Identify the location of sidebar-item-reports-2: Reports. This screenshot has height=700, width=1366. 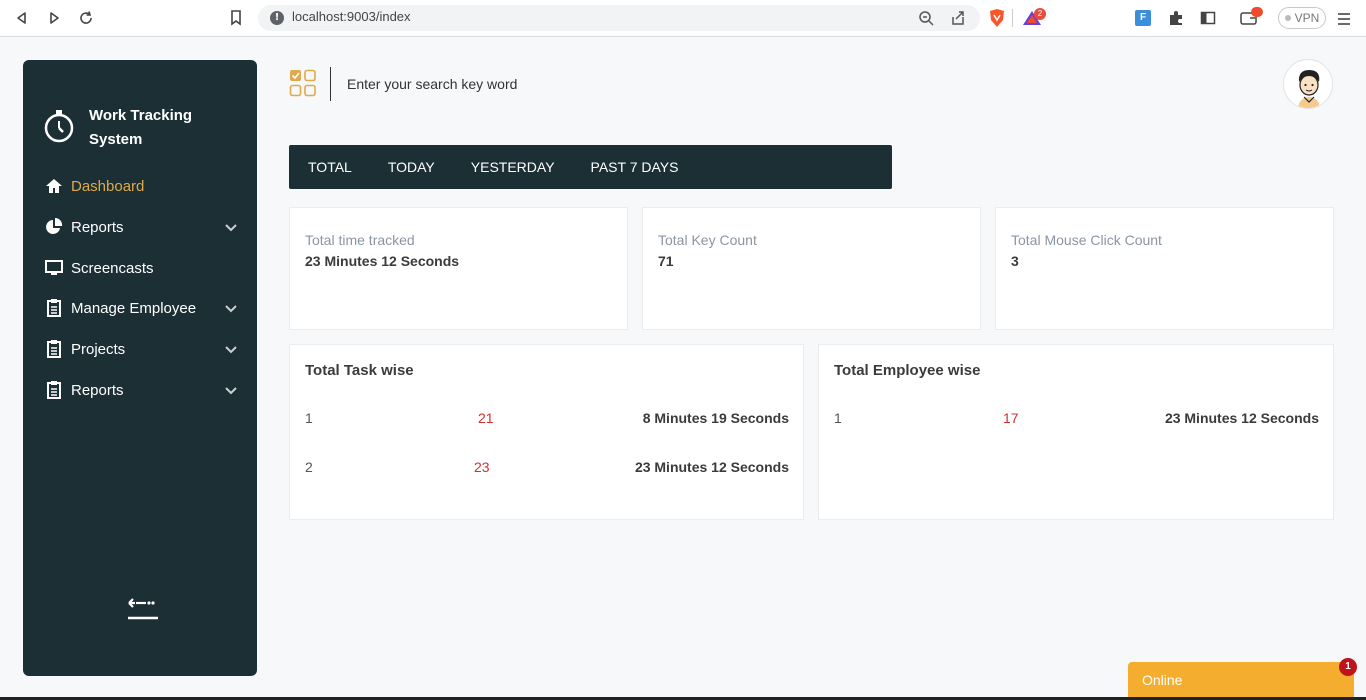
(140, 390).